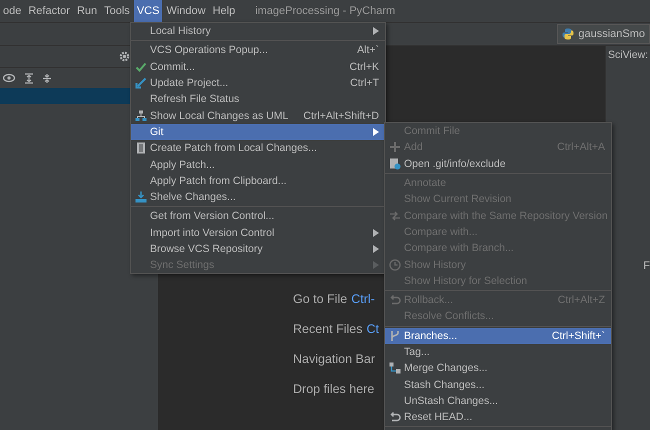 The width and height of the screenshot is (650, 430). Describe the element at coordinates (124, 56) in the screenshot. I see `settings-icon` at that location.